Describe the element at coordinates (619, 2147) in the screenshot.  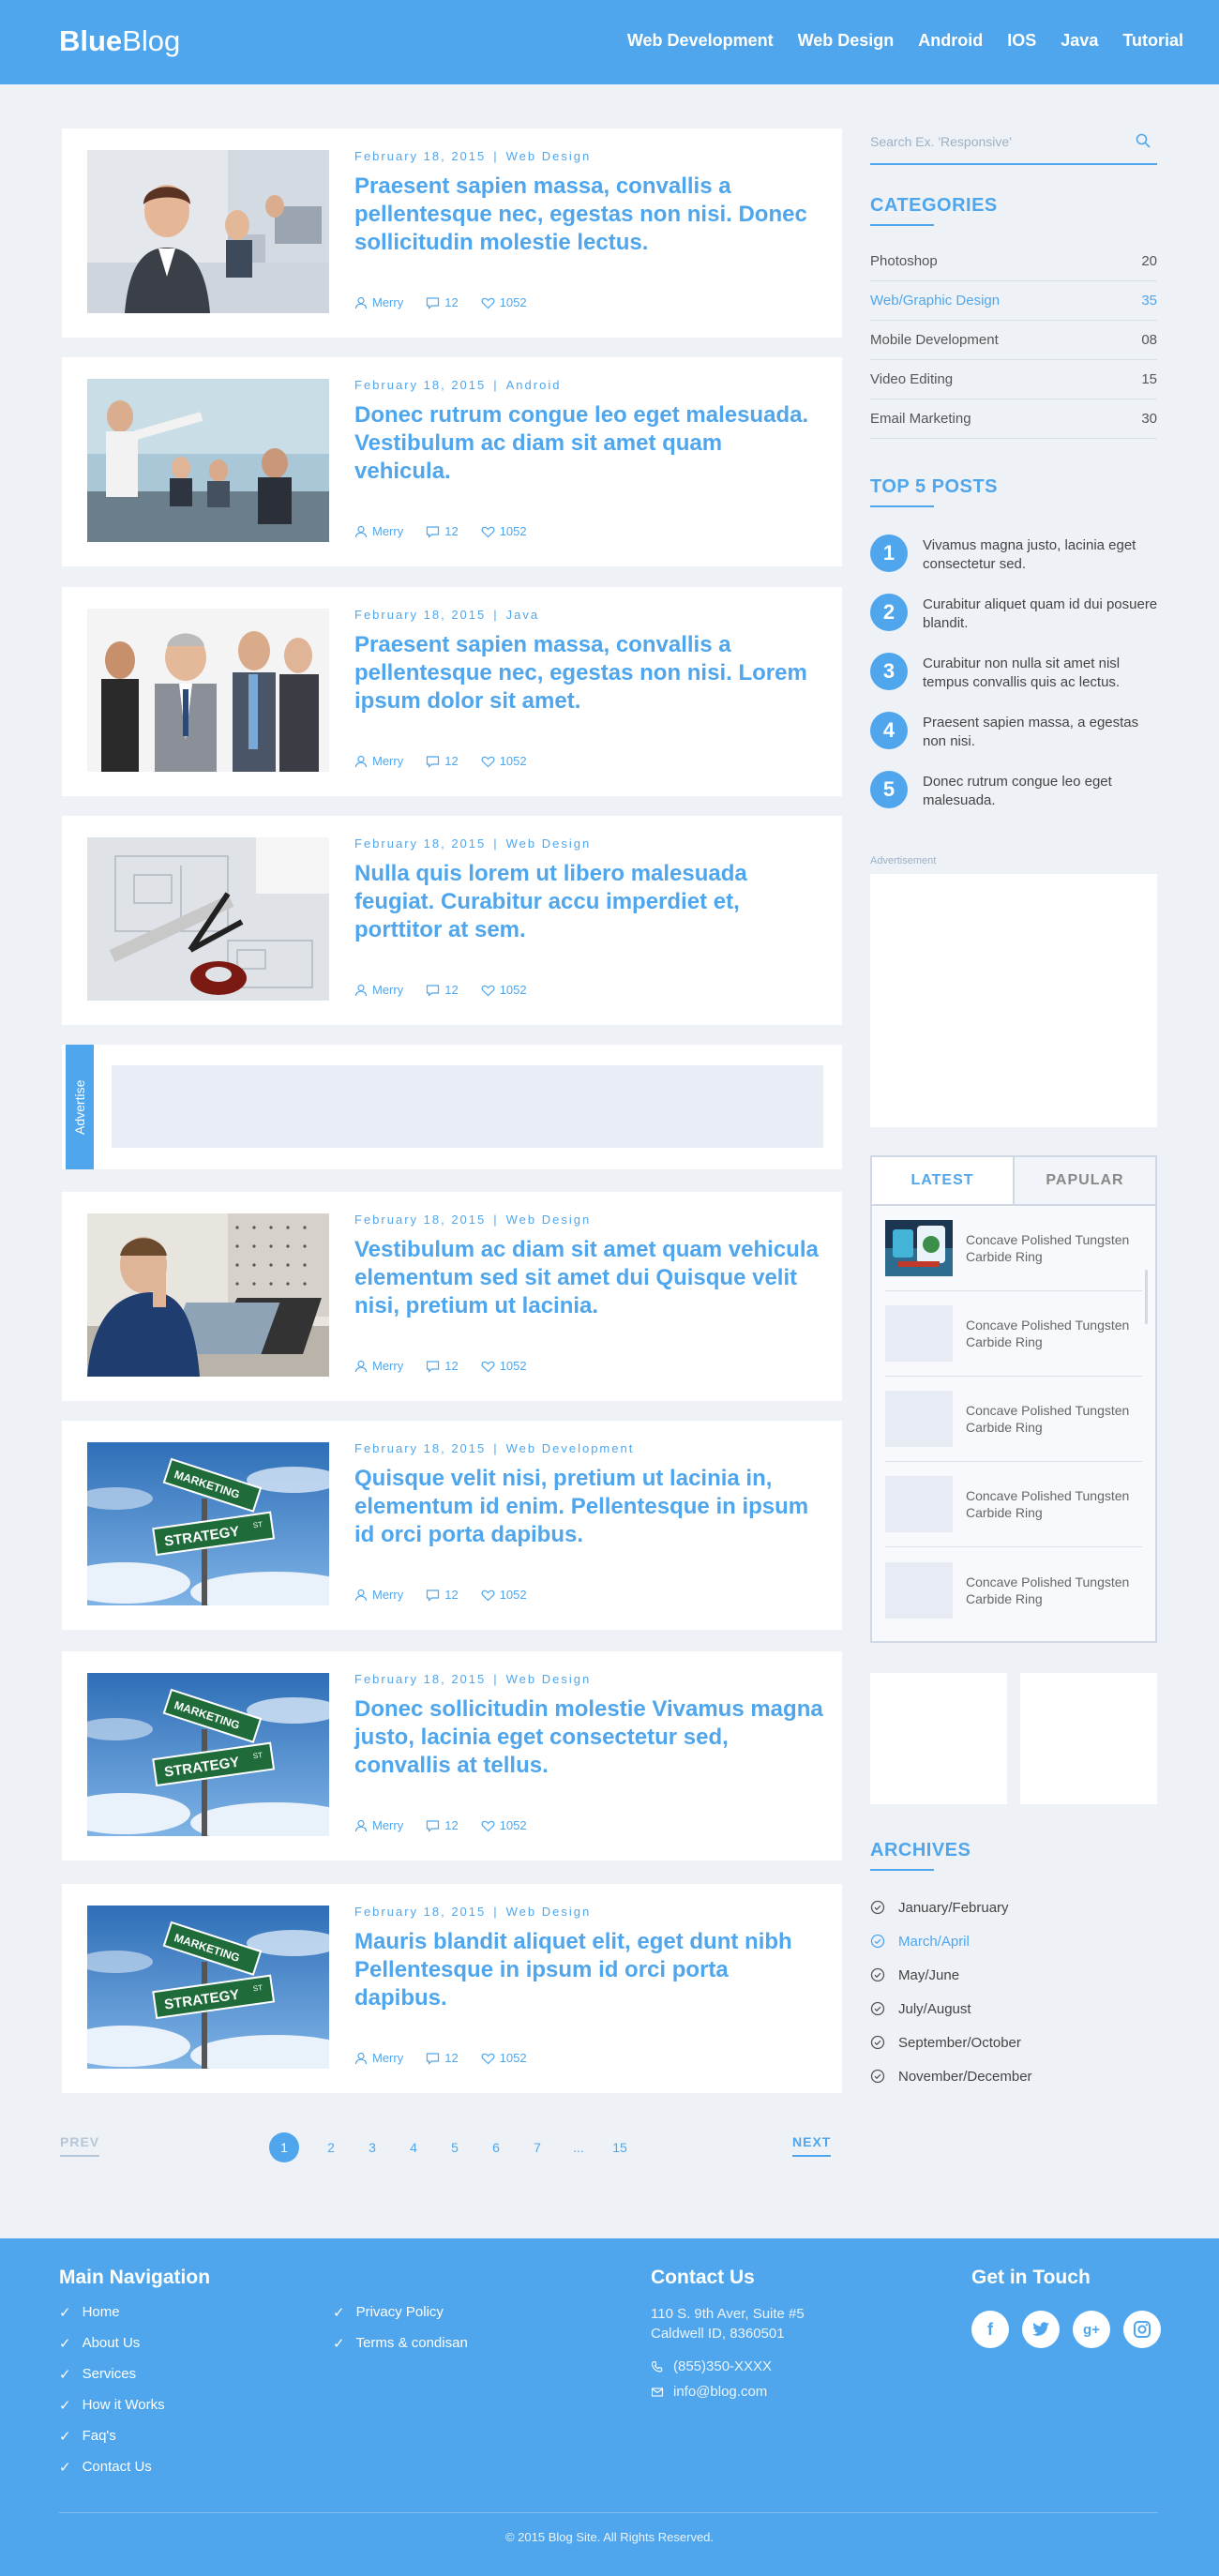
I see `page-link: 15` at that location.